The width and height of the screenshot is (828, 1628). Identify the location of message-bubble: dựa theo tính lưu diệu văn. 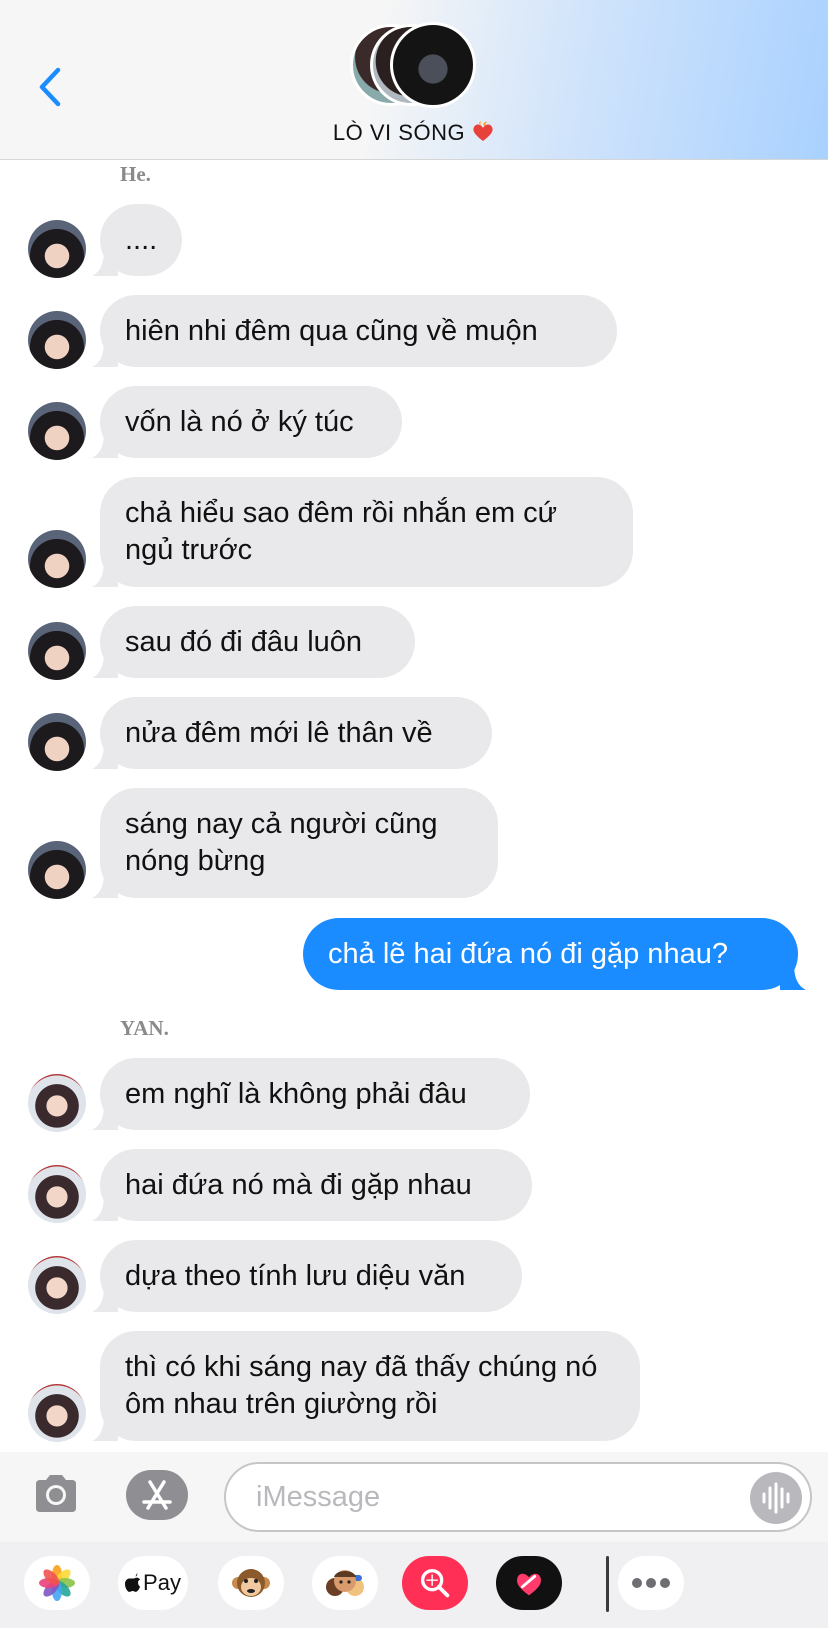
(307, 1276).